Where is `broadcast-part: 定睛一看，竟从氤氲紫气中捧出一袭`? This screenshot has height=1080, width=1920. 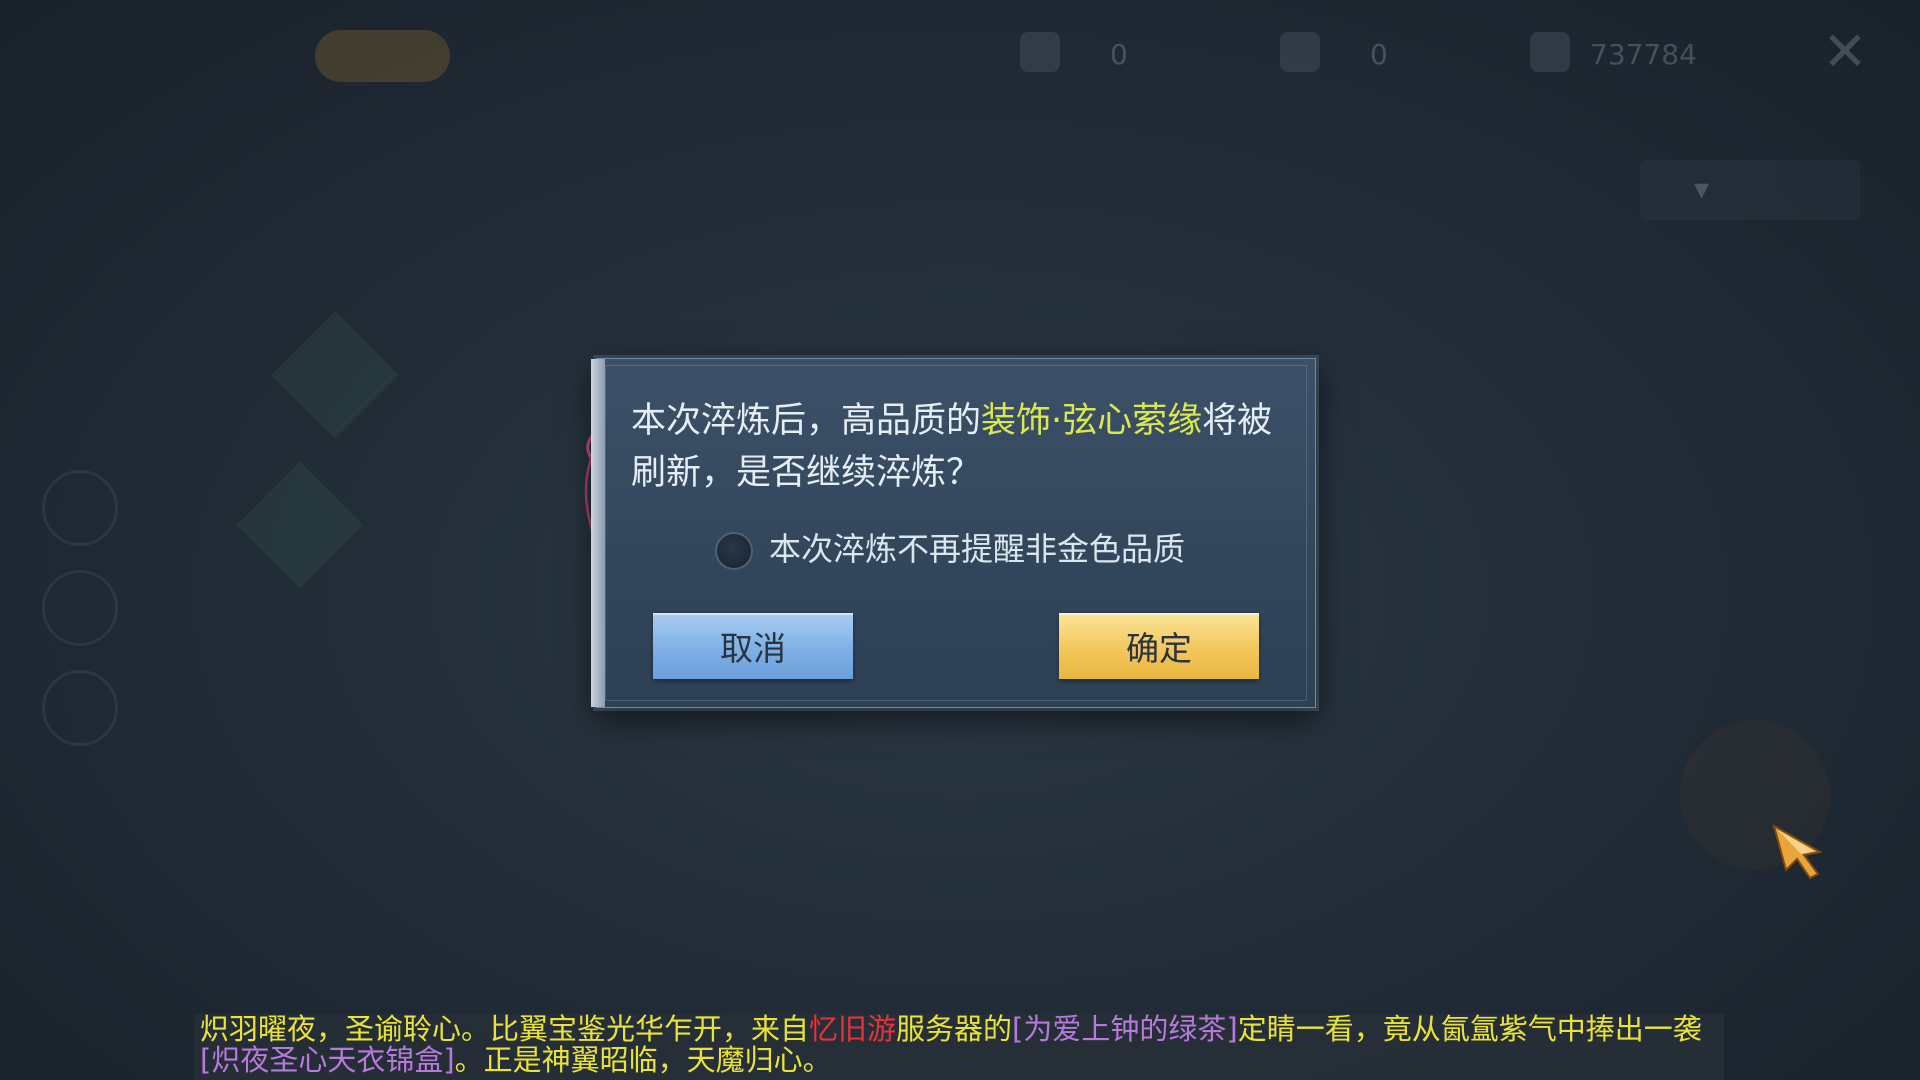
broadcast-part: 定睛一看，竟从氤氲紫气中捧出一袭 is located at coordinates (1469, 1029).